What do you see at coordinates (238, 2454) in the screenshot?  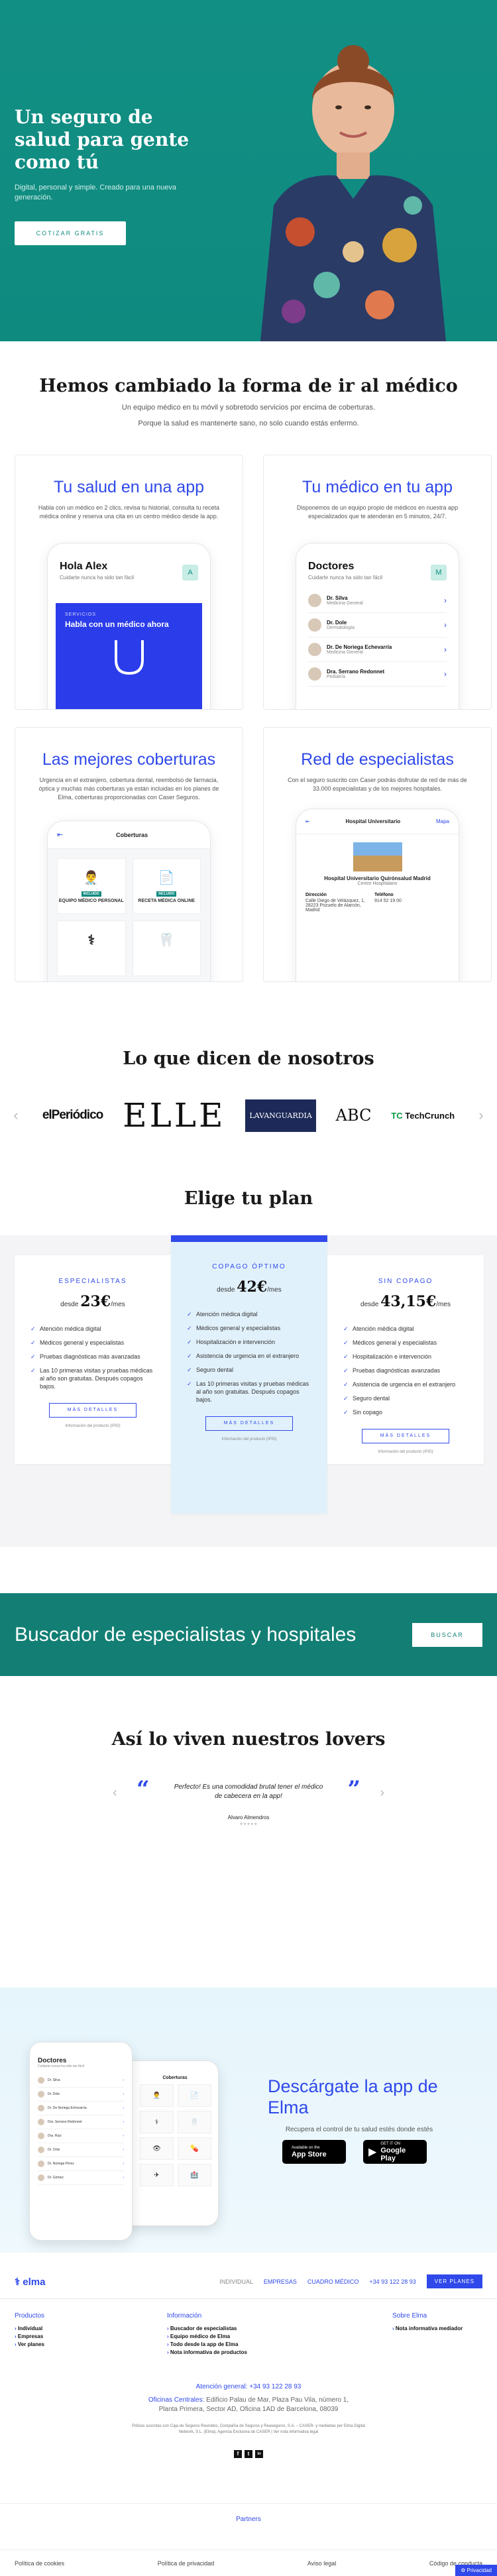 I see `facebook-icon: f` at bounding box center [238, 2454].